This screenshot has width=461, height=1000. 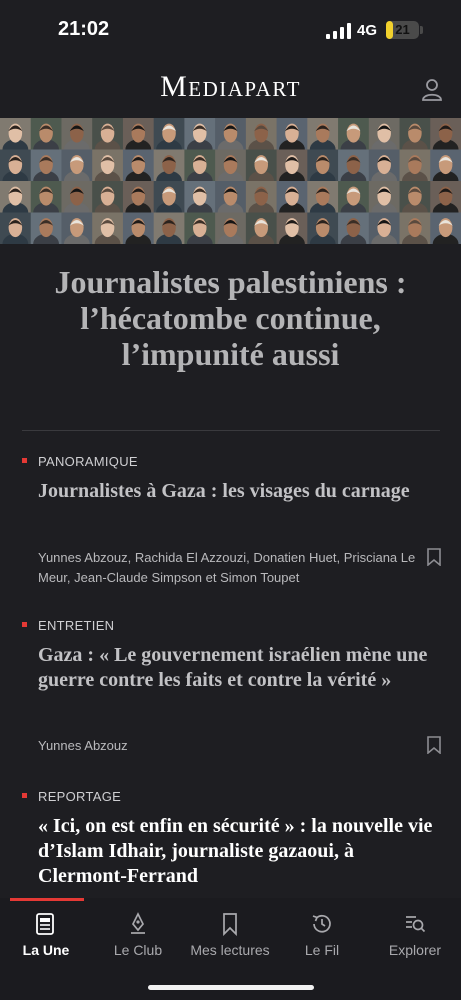 What do you see at coordinates (415, 950) in the screenshot?
I see `tab-label: Explorer` at bounding box center [415, 950].